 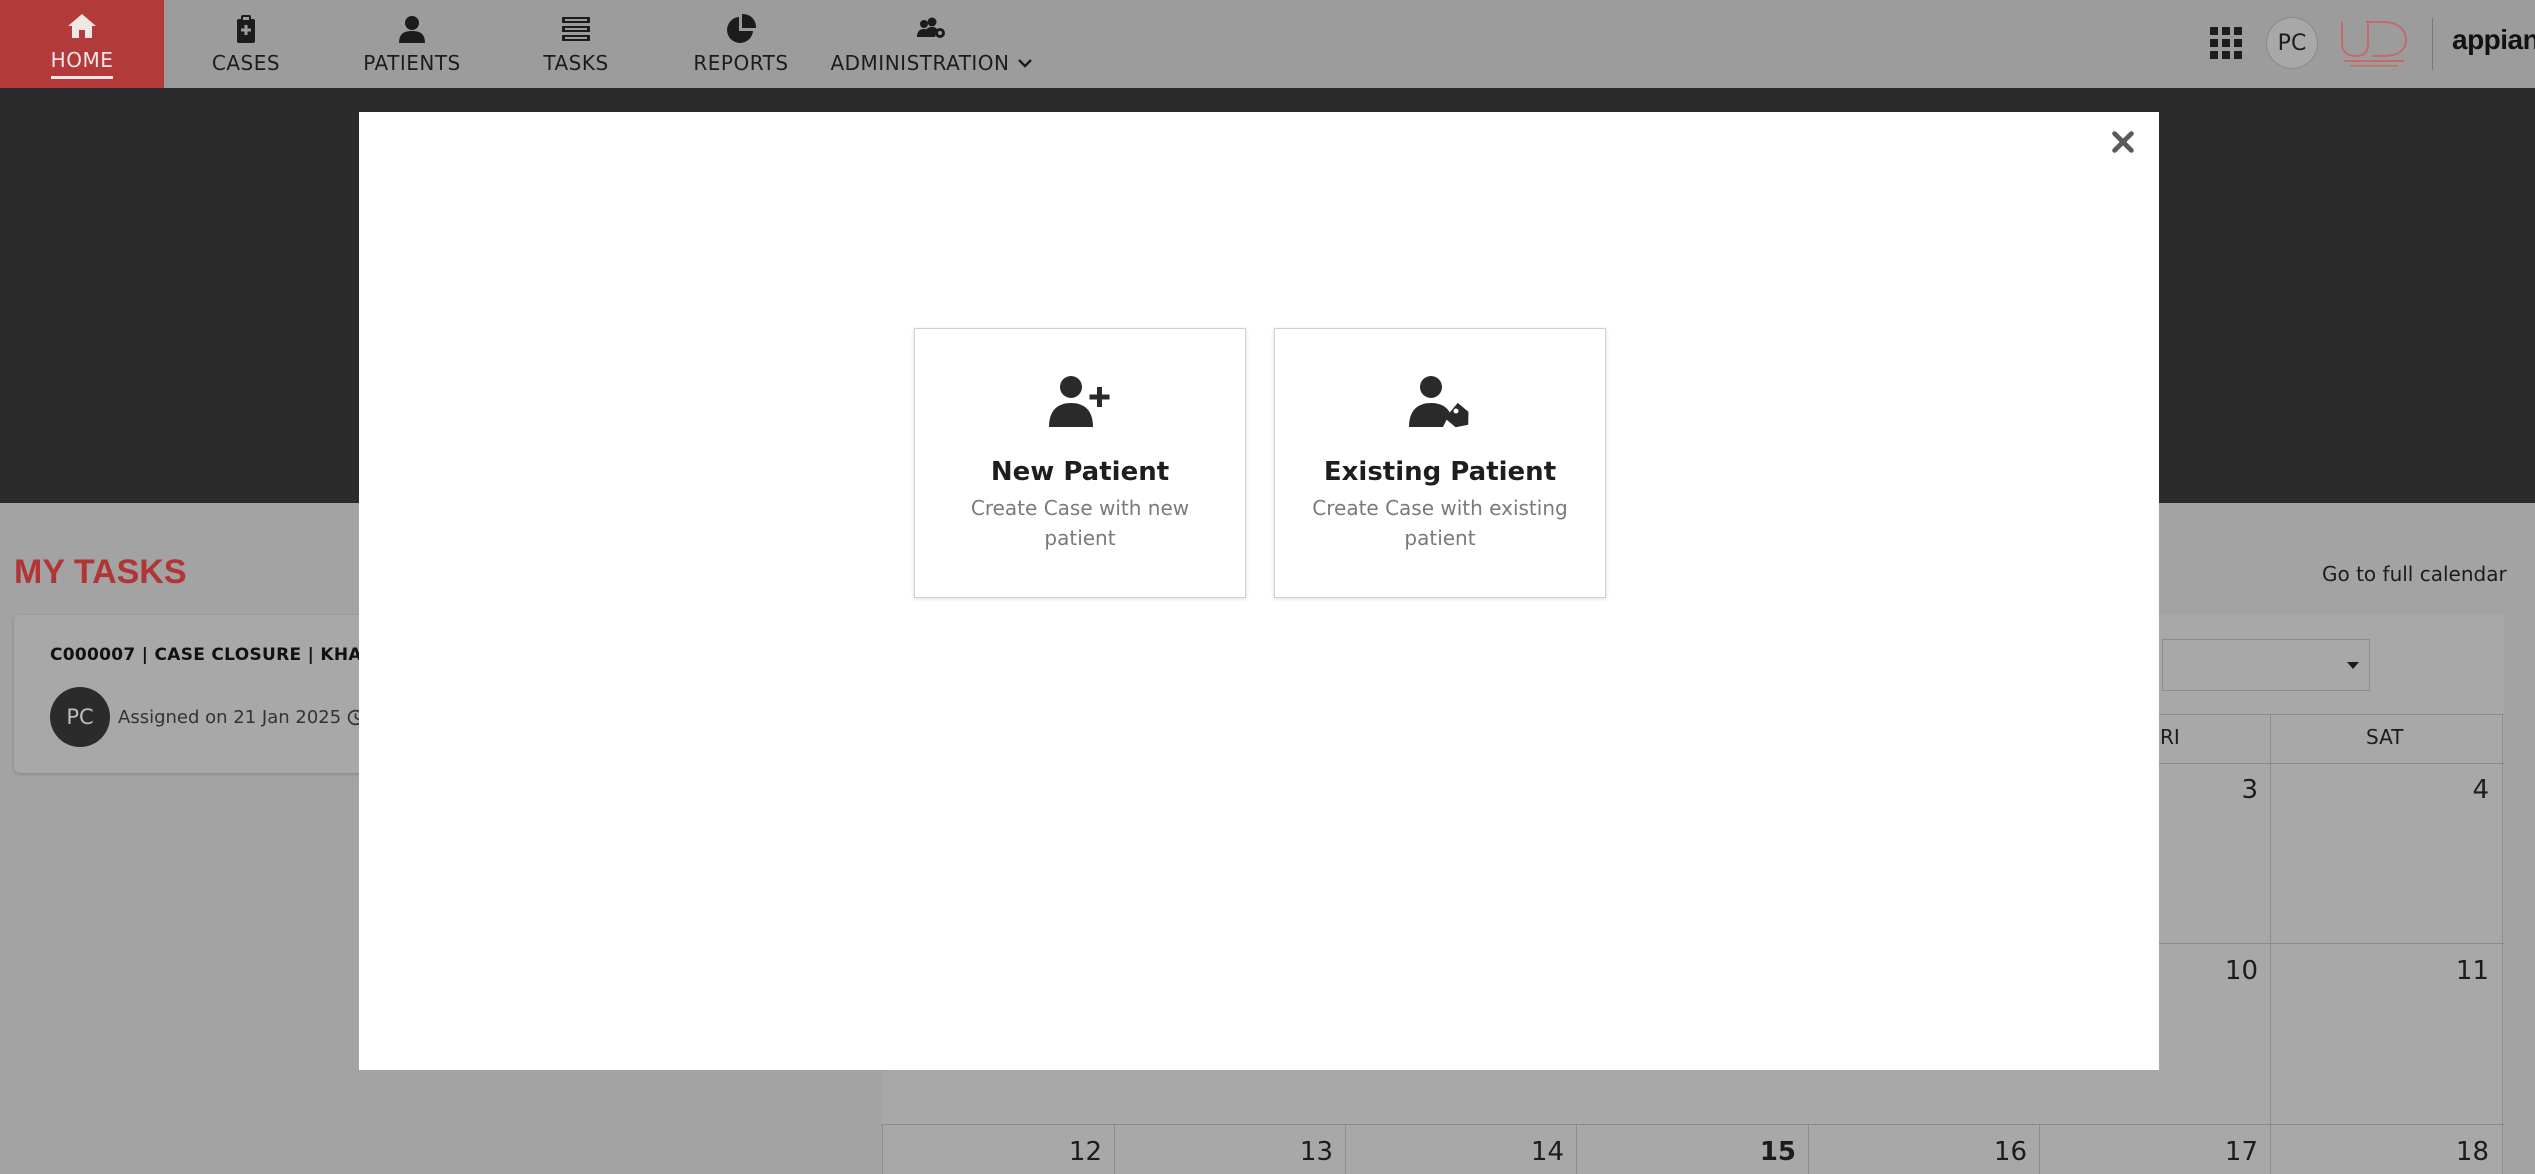 I want to click on calendar-day: 4, so click(x=2459, y=790).